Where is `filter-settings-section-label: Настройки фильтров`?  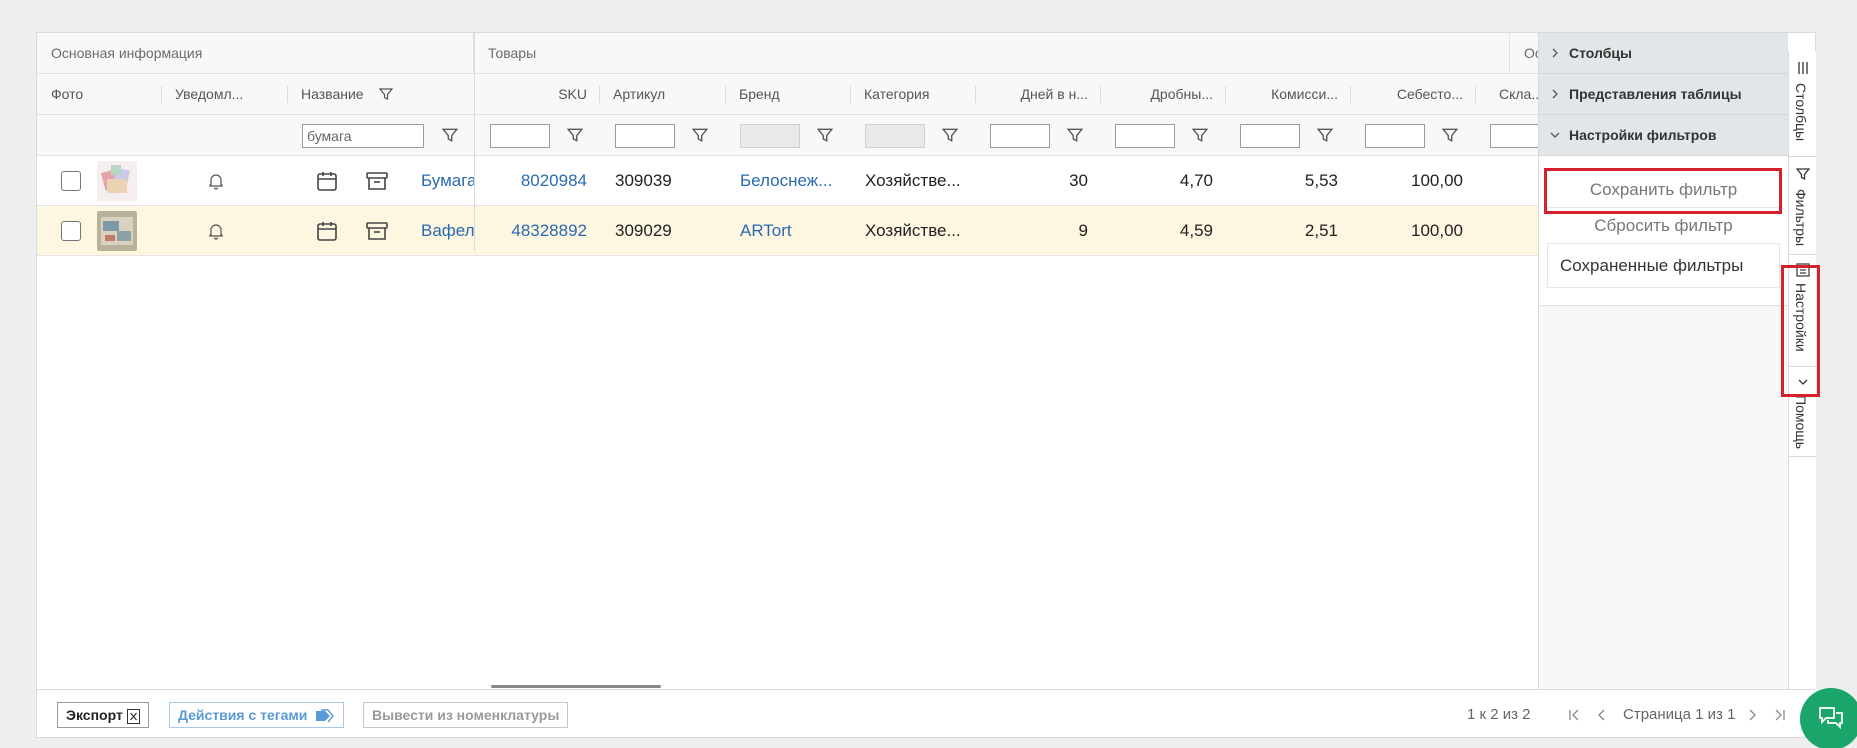
filter-settings-section-label: Настройки фильтров is located at coordinates (1643, 135).